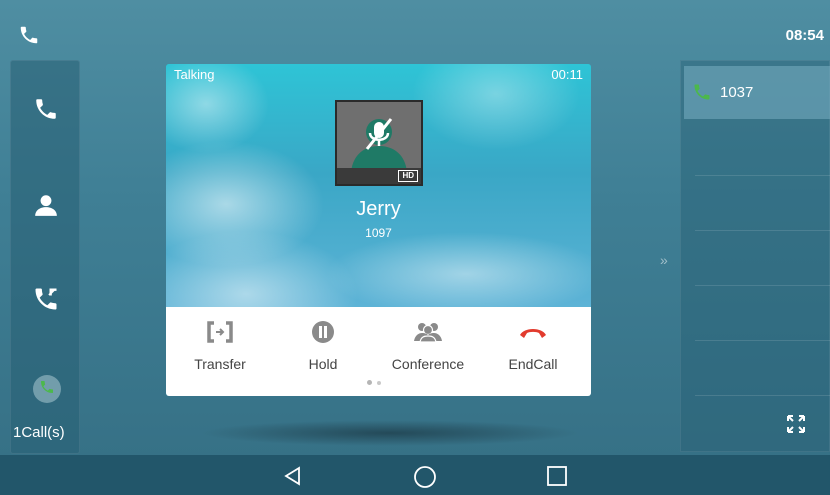 The width and height of the screenshot is (830, 495). What do you see at coordinates (533, 332) in the screenshot?
I see `end-call-icon` at bounding box center [533, 332].